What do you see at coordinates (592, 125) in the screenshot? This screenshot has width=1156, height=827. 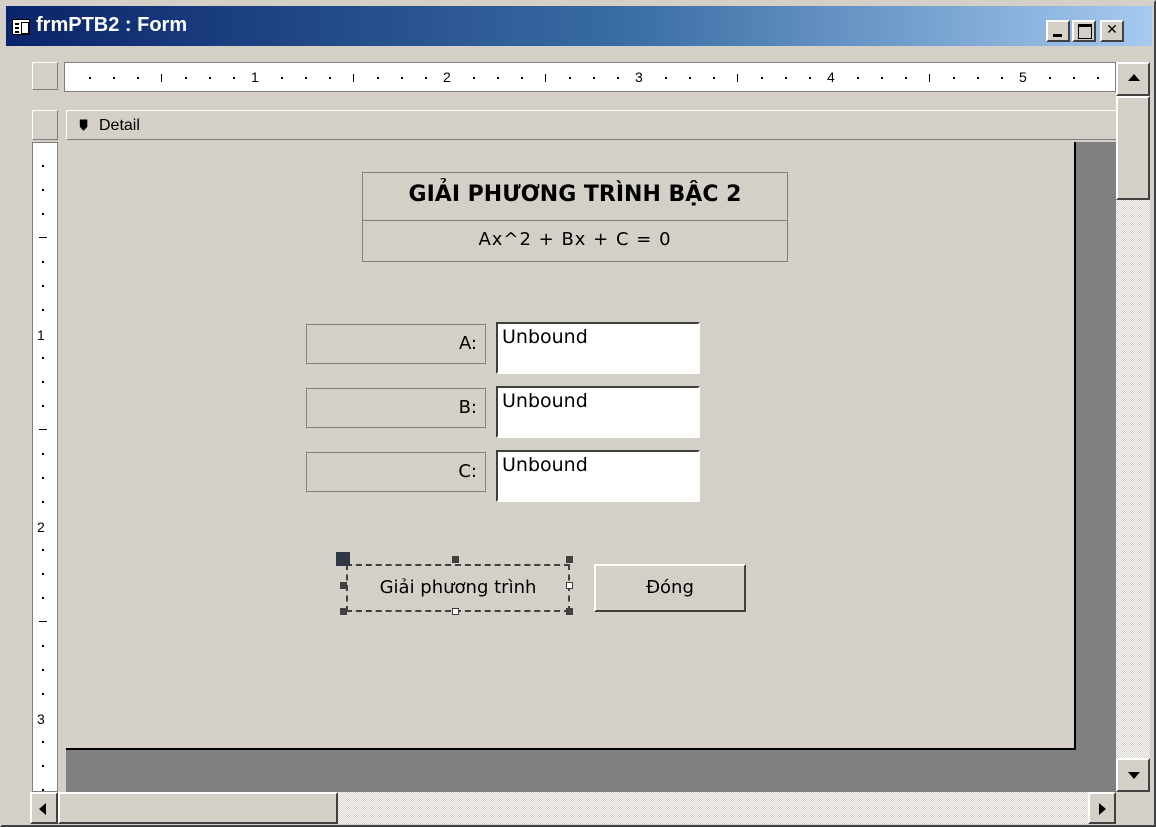 I see `detail-section-bar: 🠷 Detail` at bounding box center [592, 125].